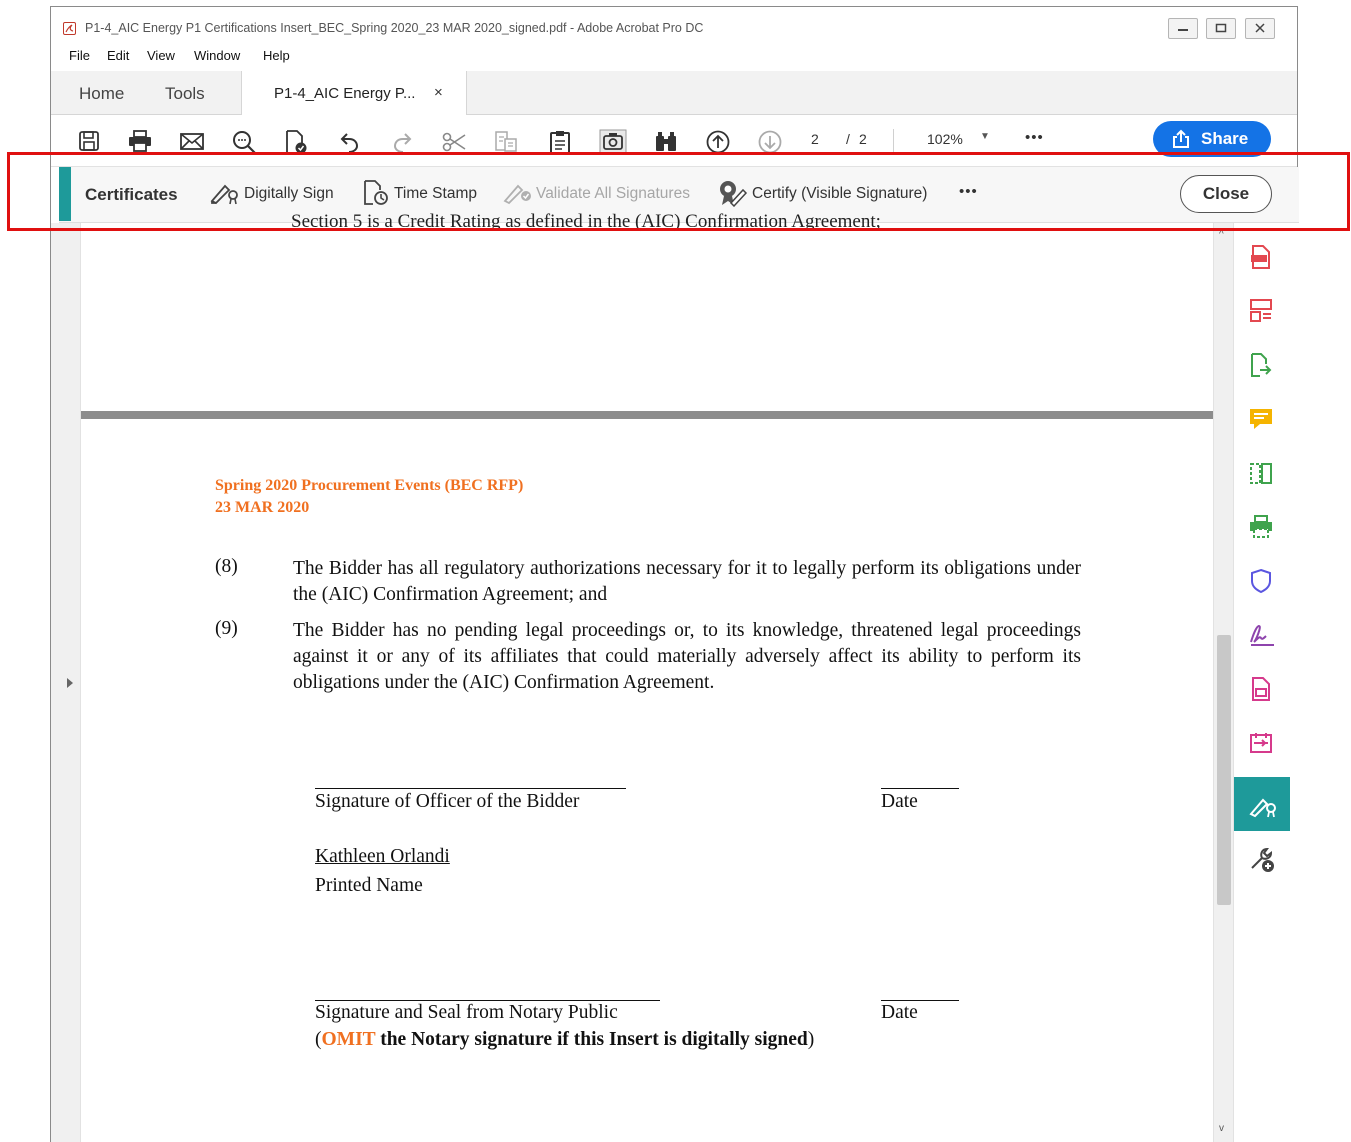 The width and height of the screenshot is (1351, 1142). What do you see at coordinates (945, 139) in the screenshot?
I see `zoom-level: 102%` at bounding box center [945, 139].